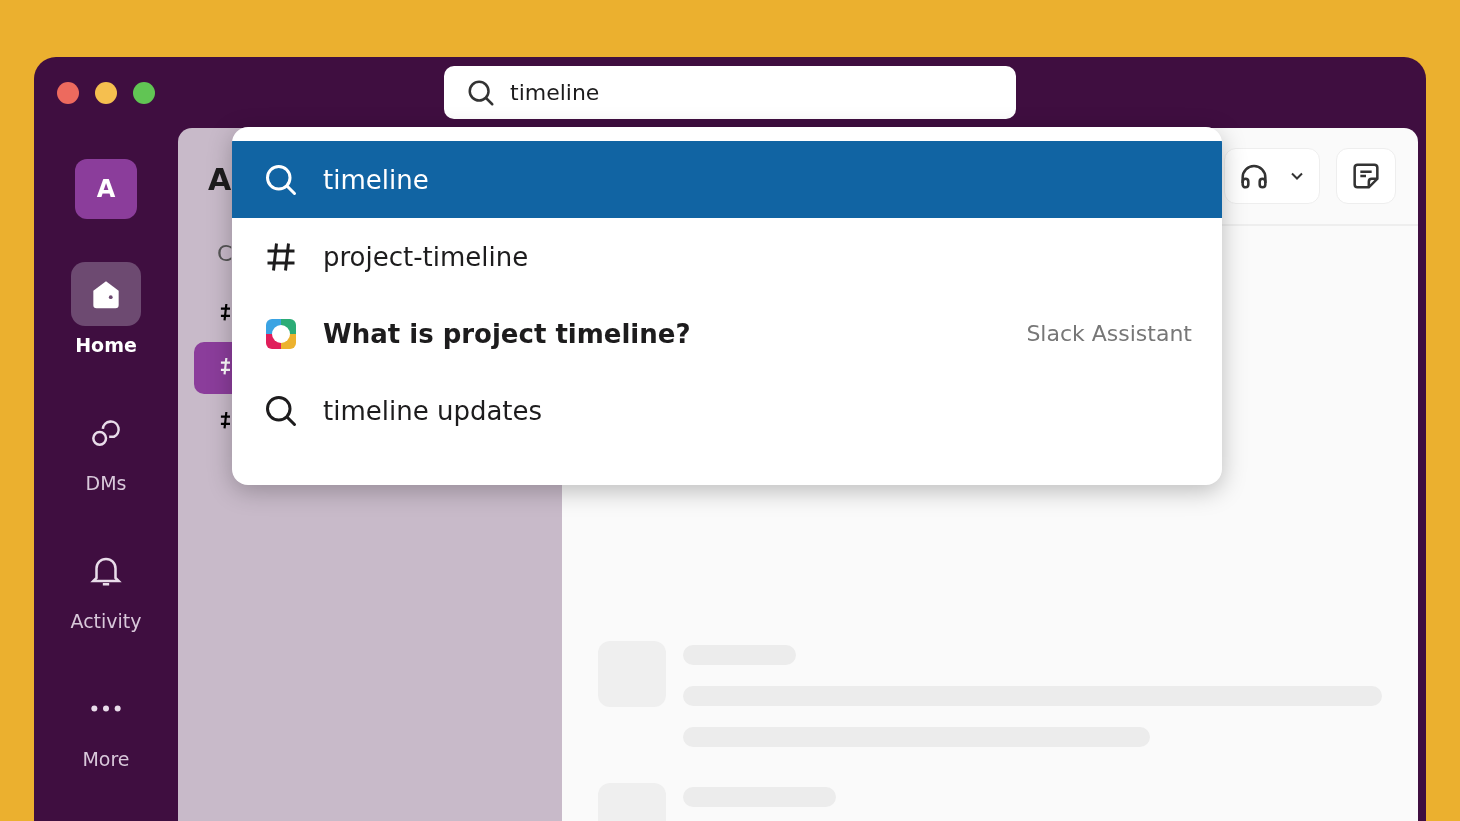 The height and width of the screenshot is (821, 1460). What do you see at coordinates (220, 179) in the screenshot?
I see `workspace-title: A` at bounding box center [220, 179].